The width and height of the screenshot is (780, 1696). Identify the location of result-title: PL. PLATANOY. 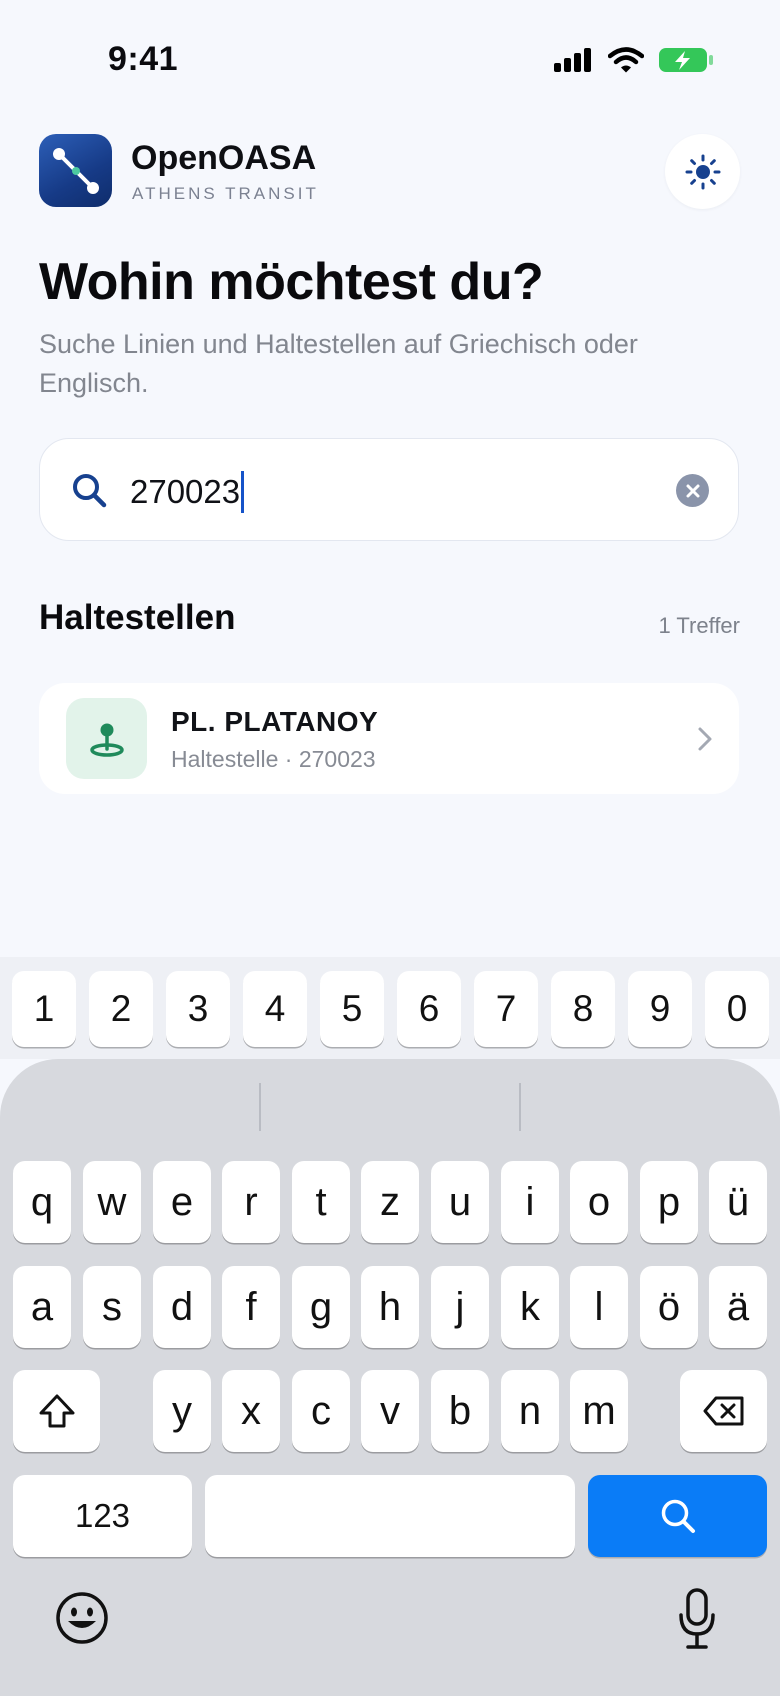
(275, 721).